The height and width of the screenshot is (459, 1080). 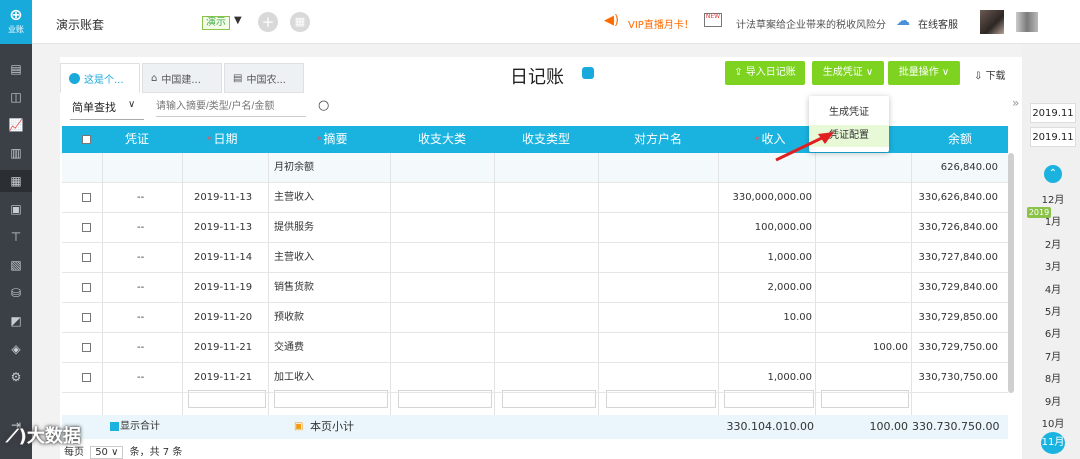 What do you see at coordinates (16, 377) in the screenshot?
I see `settings-icon: ⚙` at bounding box center [16, 377].